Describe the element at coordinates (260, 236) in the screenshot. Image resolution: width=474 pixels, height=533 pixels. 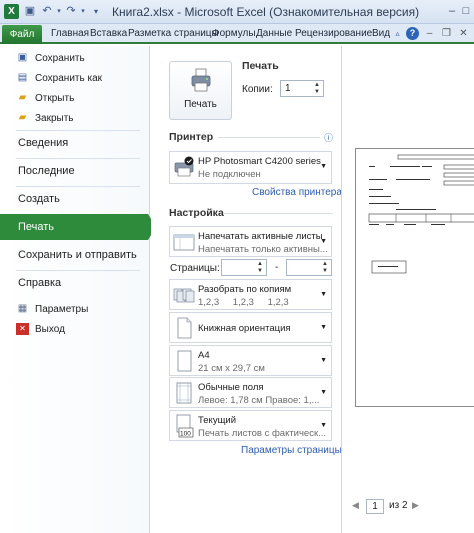
I see `print-scope-title: Напечатать активные листы` at that location.